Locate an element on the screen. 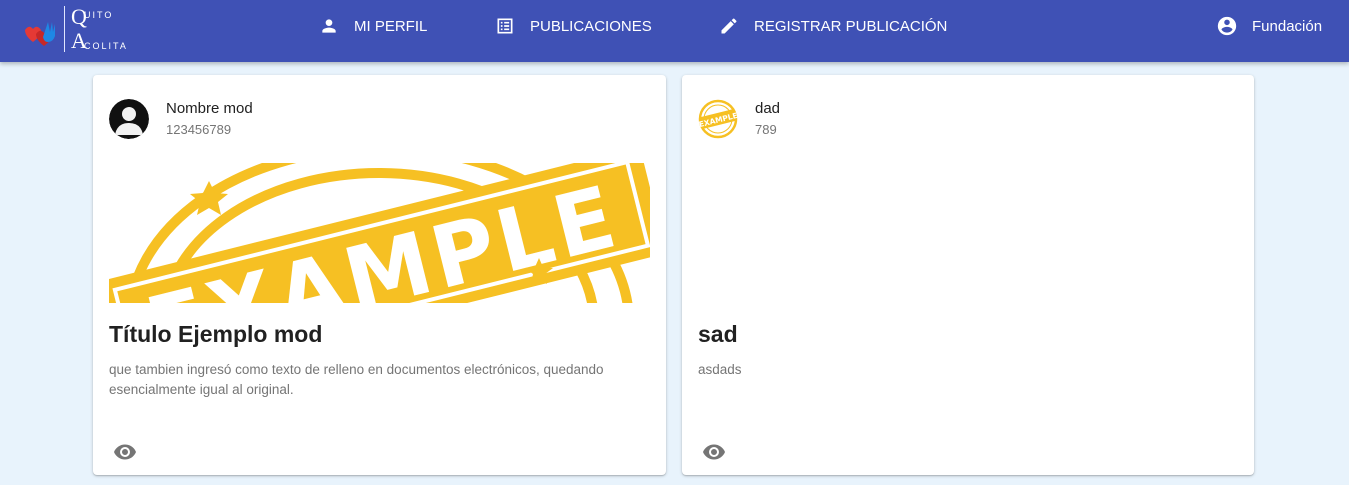  publication-title: sad is located at coordinates (718, 334).